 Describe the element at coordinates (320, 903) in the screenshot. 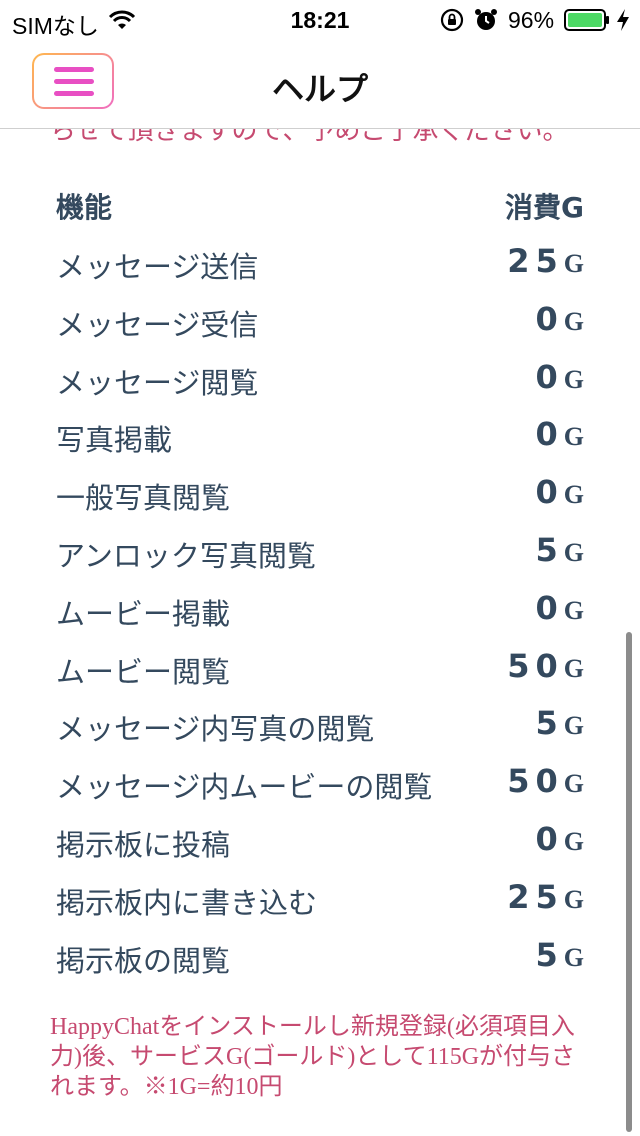

I see `table-row: 掲示板内に書き込む 25G` at that location.